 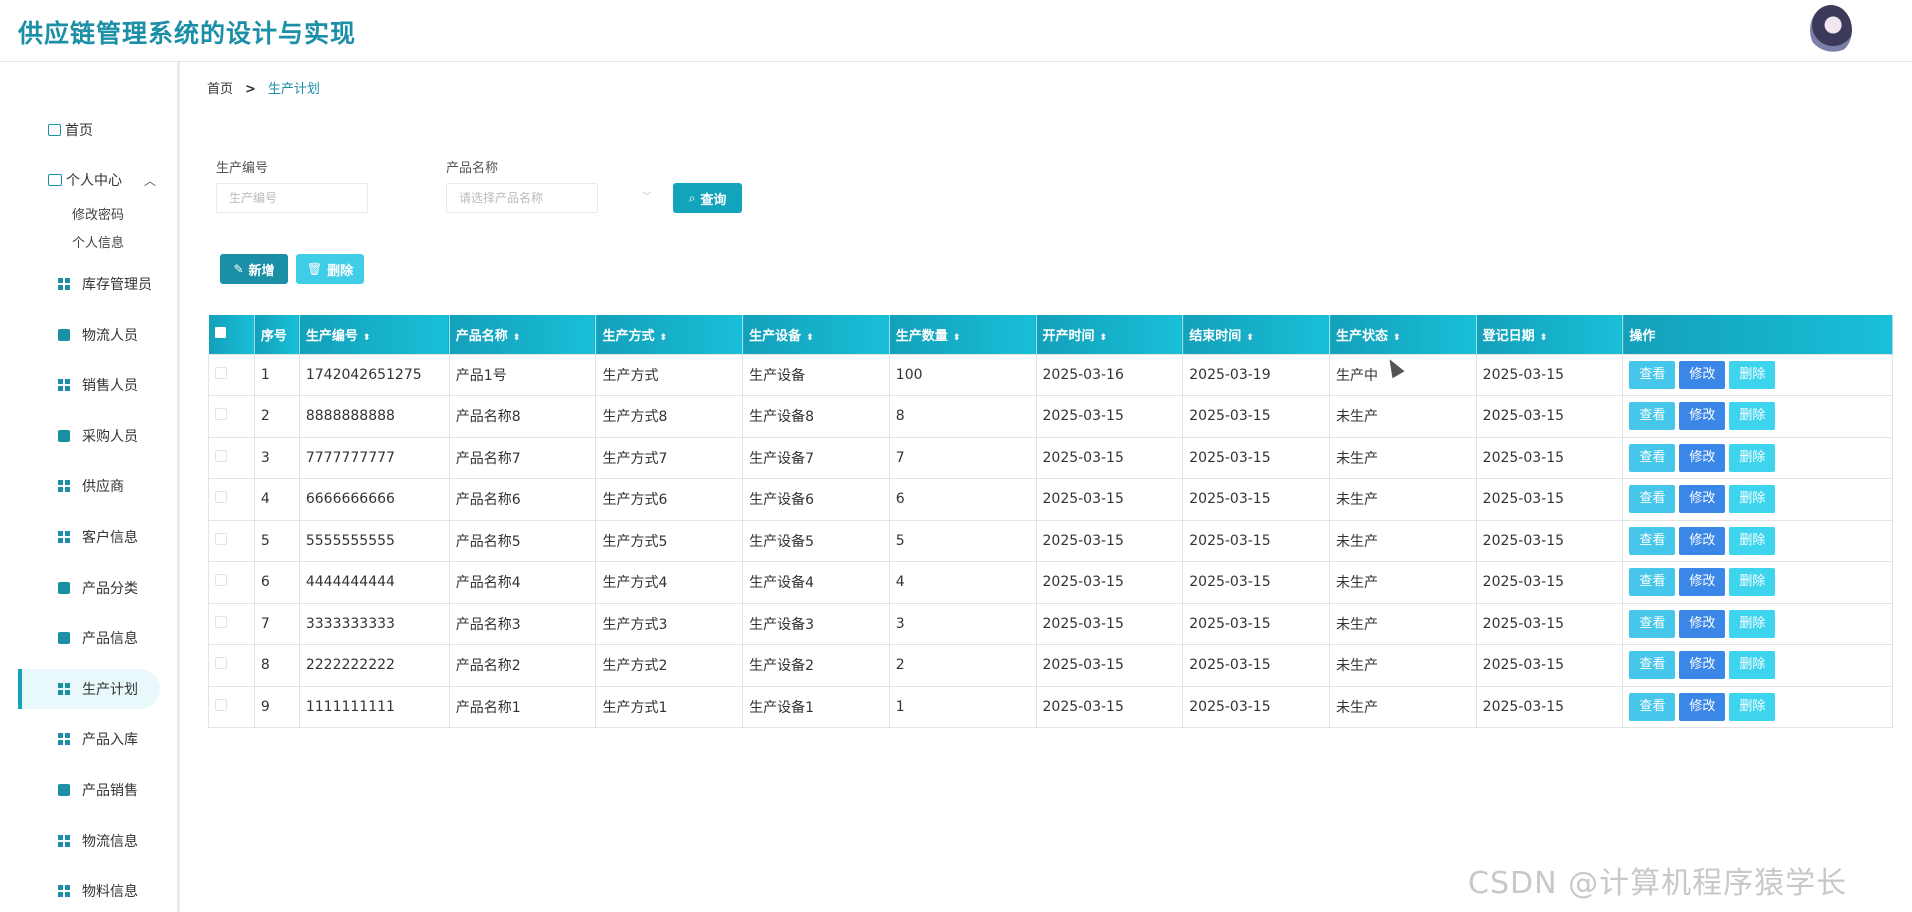 I want to click on table-cell: 生产设备1, so click(x=816, y=706).